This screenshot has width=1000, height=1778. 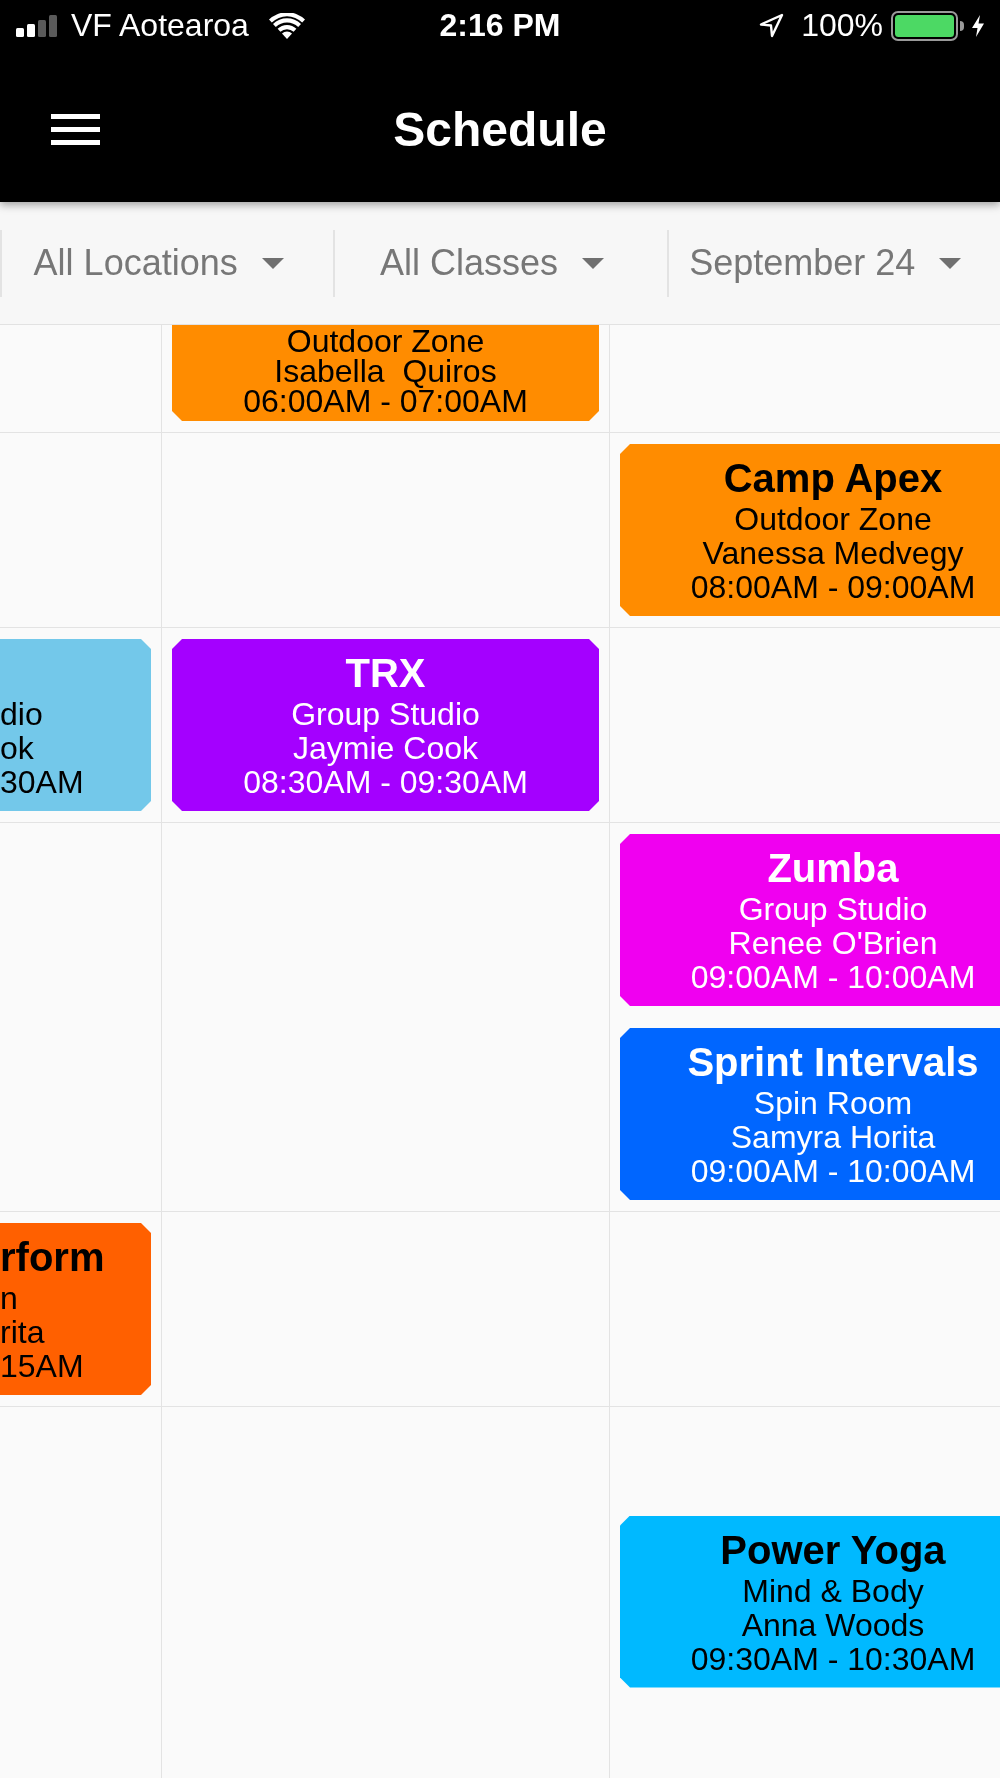 What do you see at coordinates (42, 1366) in the screenshot?
I see `class-time: 15AM` at bounding box center [42, 1366].